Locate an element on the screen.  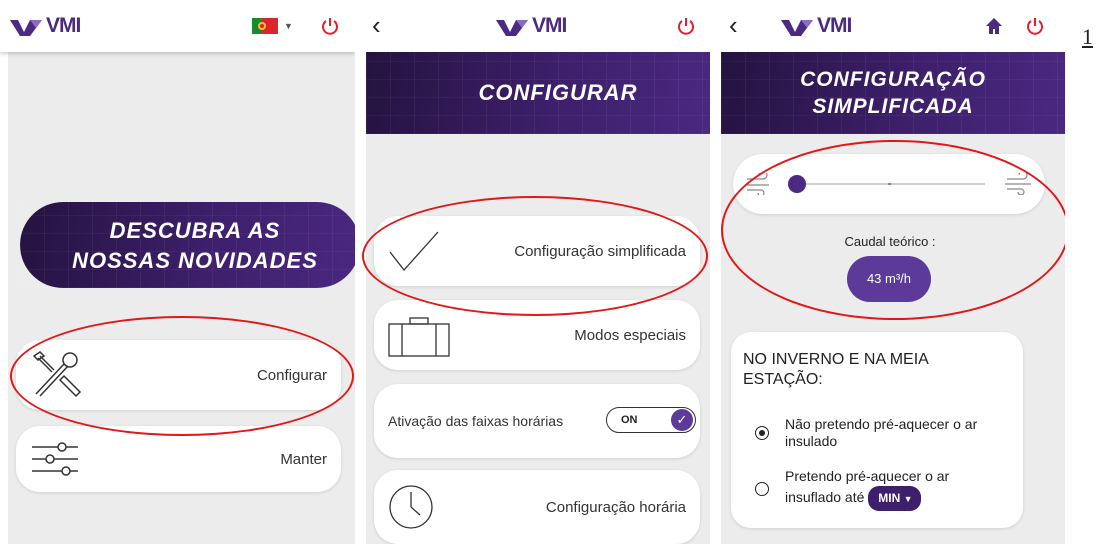
page-title-line-1: CONFIGURAÇÃO is located at coordinates (893, 79).